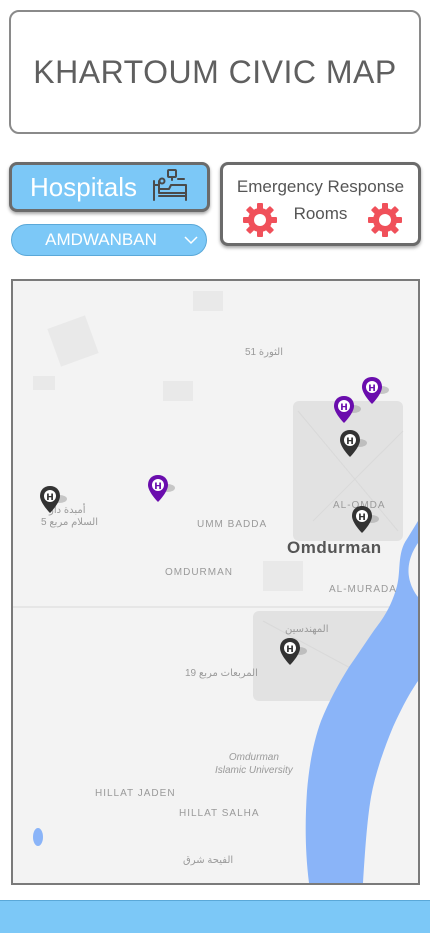 The height and width of the screenshot is (933, 430). I want to click on map-label: OMDURMAN, so click(199, 572).